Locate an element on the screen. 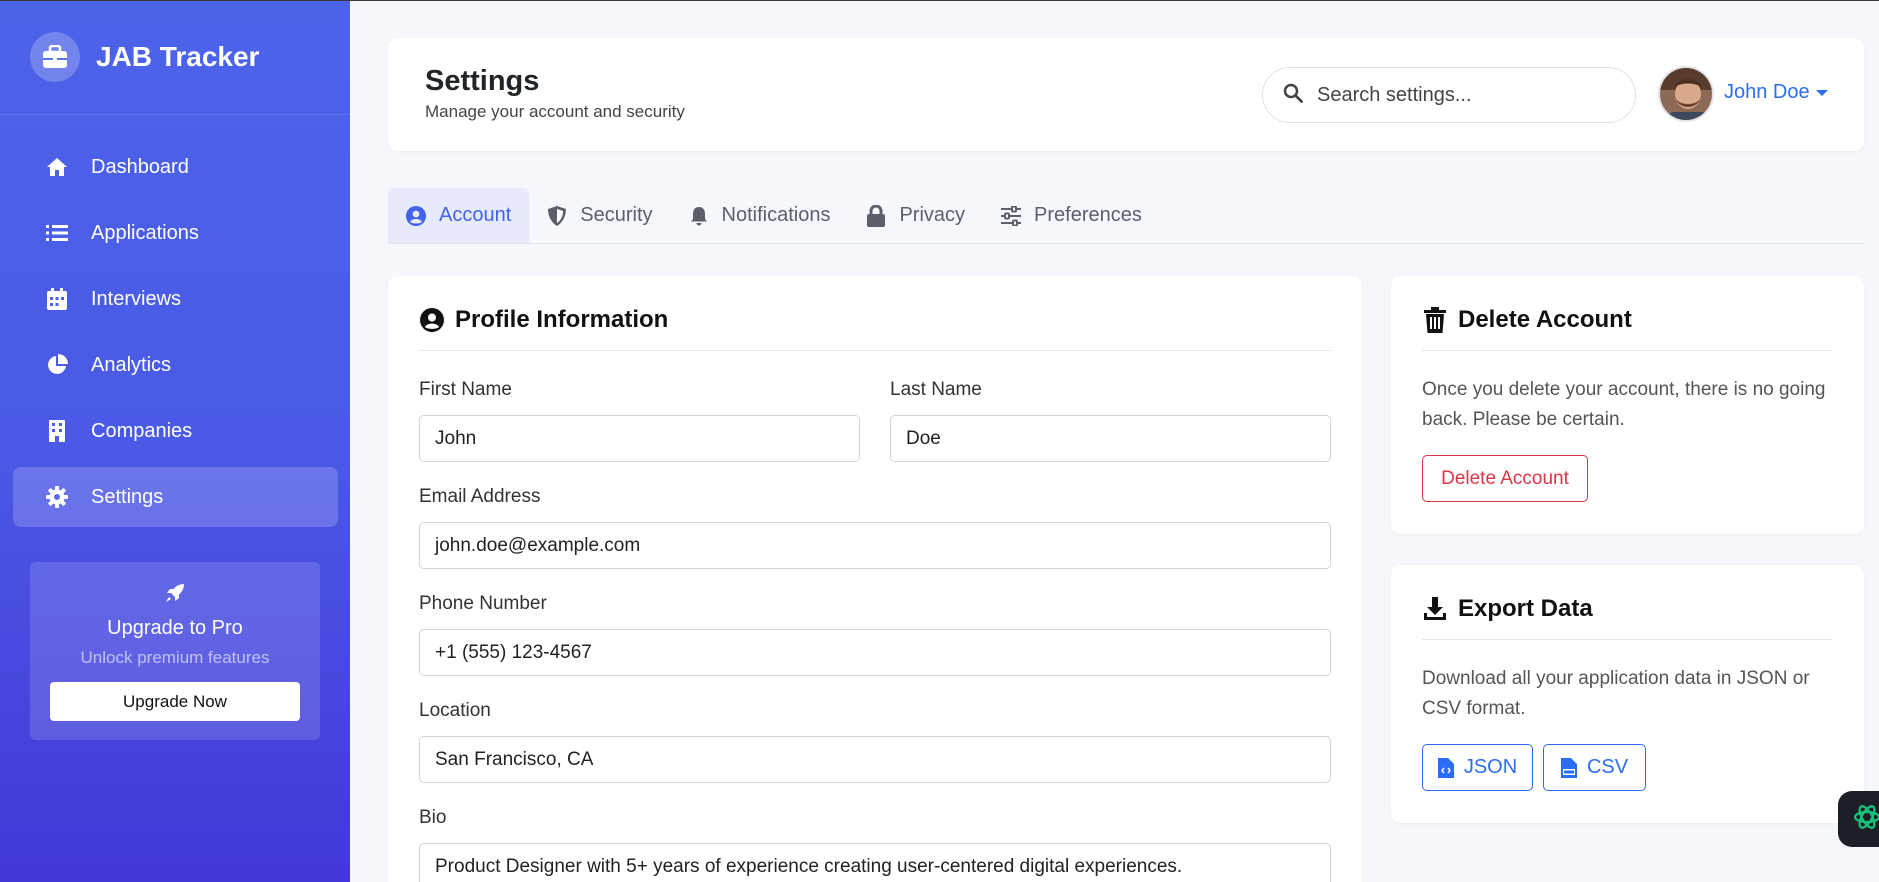 The height and width of the screenshot is (882, 1879). brand: JAB Tracker is located at coordinates (175, 57).